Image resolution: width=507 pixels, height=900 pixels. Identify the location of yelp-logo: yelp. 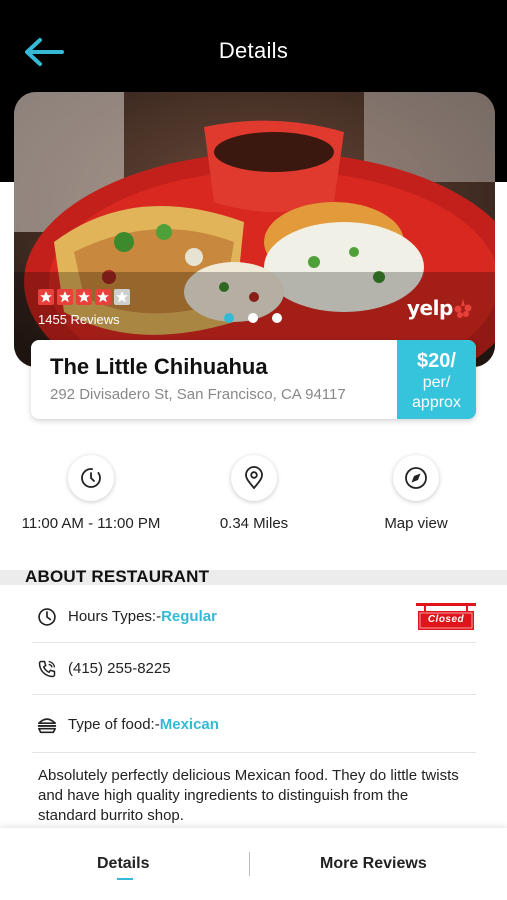
(440, 308).